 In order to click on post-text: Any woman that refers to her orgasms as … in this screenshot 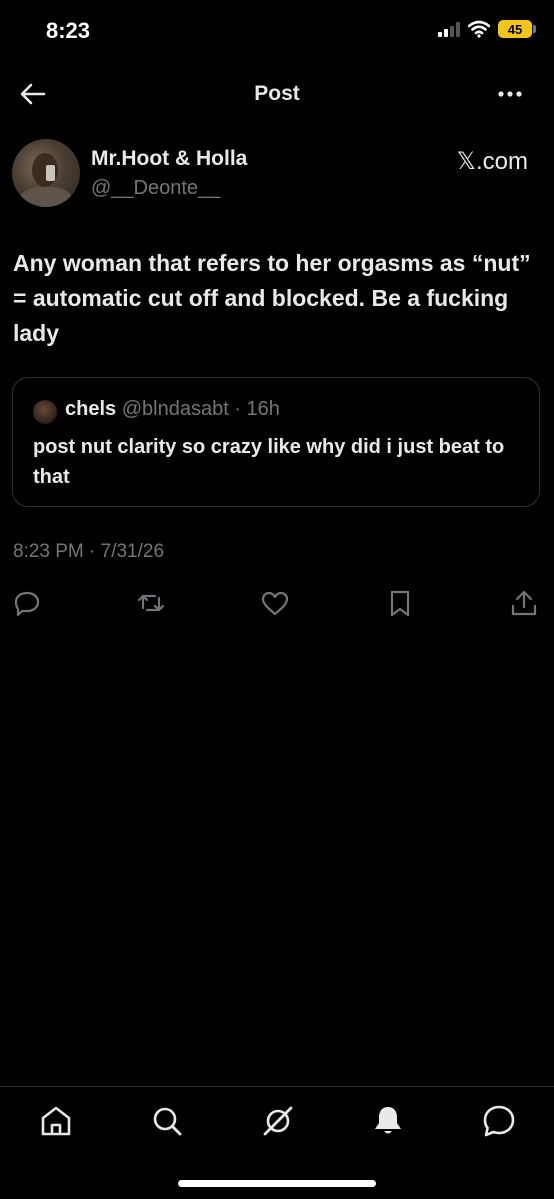, I will do `click(272, 298)`.